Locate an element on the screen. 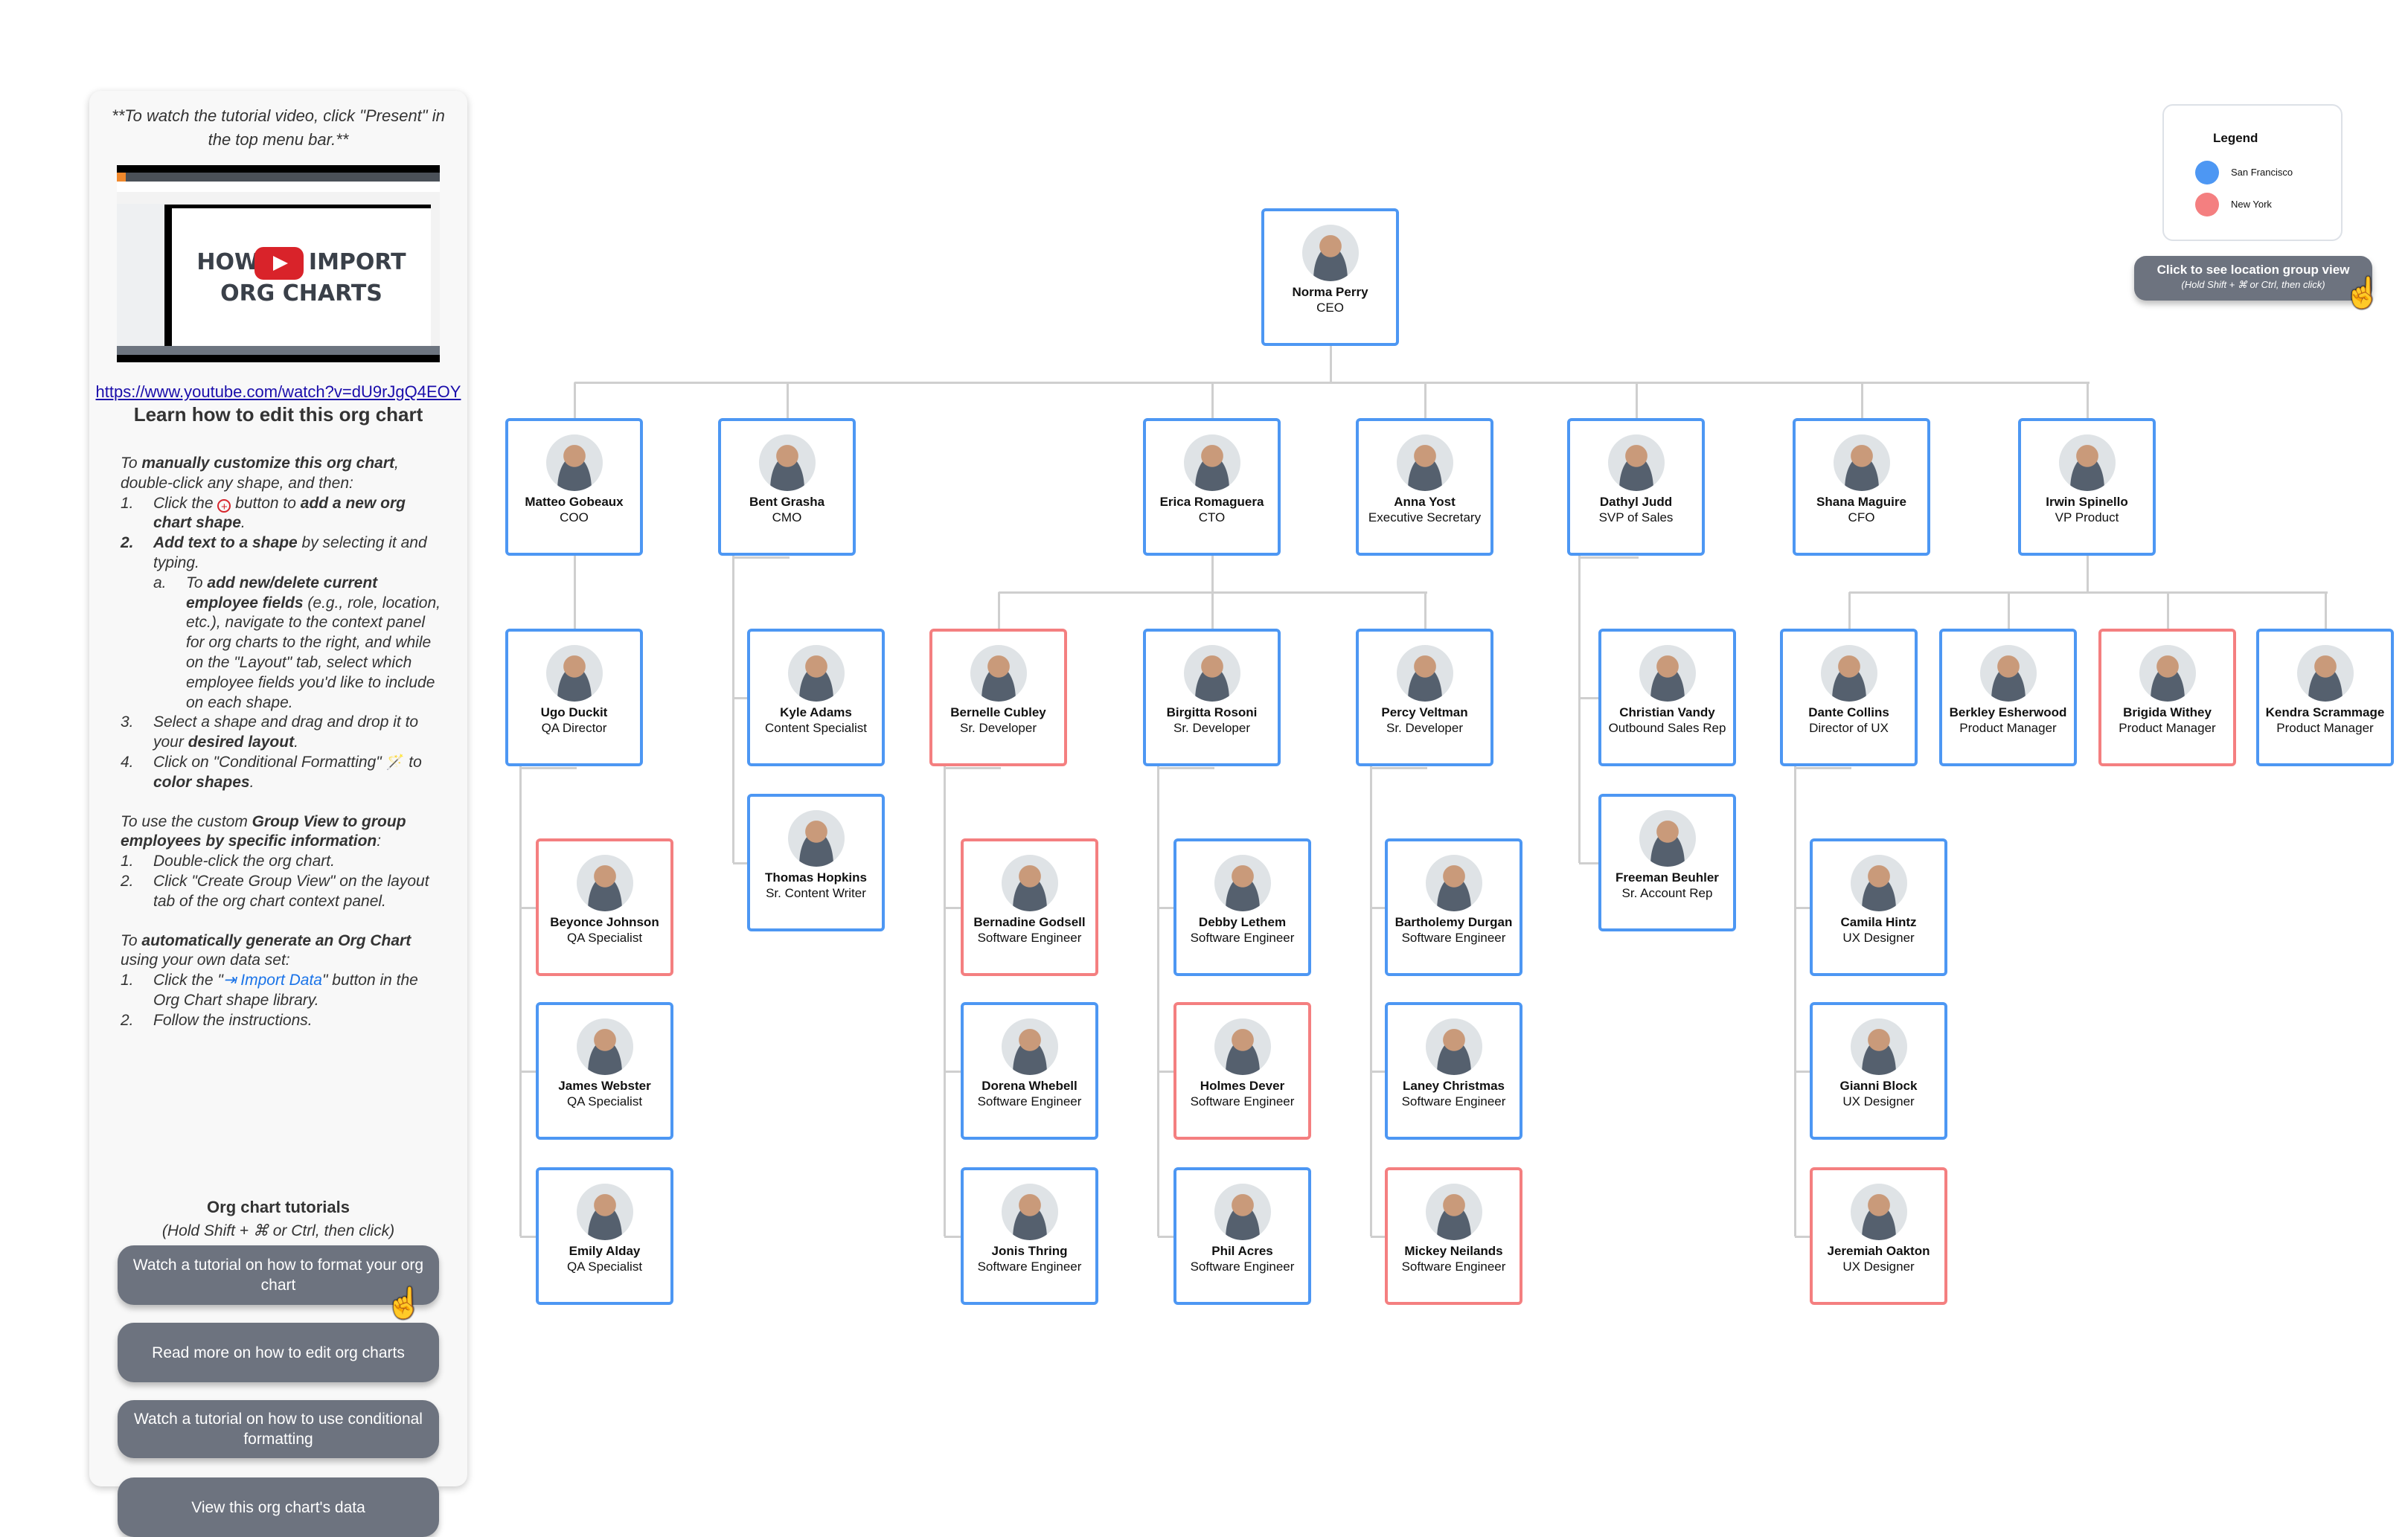 The image size is (2408, 1537). org-card: Bent Grasha CMO is located at coordinates (787, 487).